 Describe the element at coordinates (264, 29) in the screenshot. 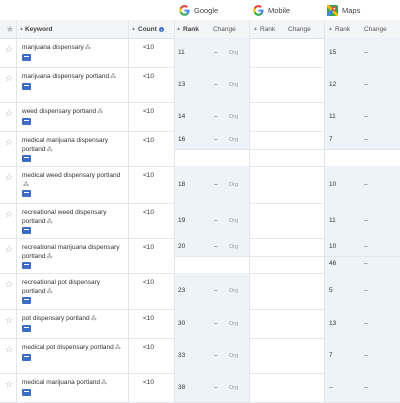

I see `mobile-rank-header: ▲ Rank` at that location.